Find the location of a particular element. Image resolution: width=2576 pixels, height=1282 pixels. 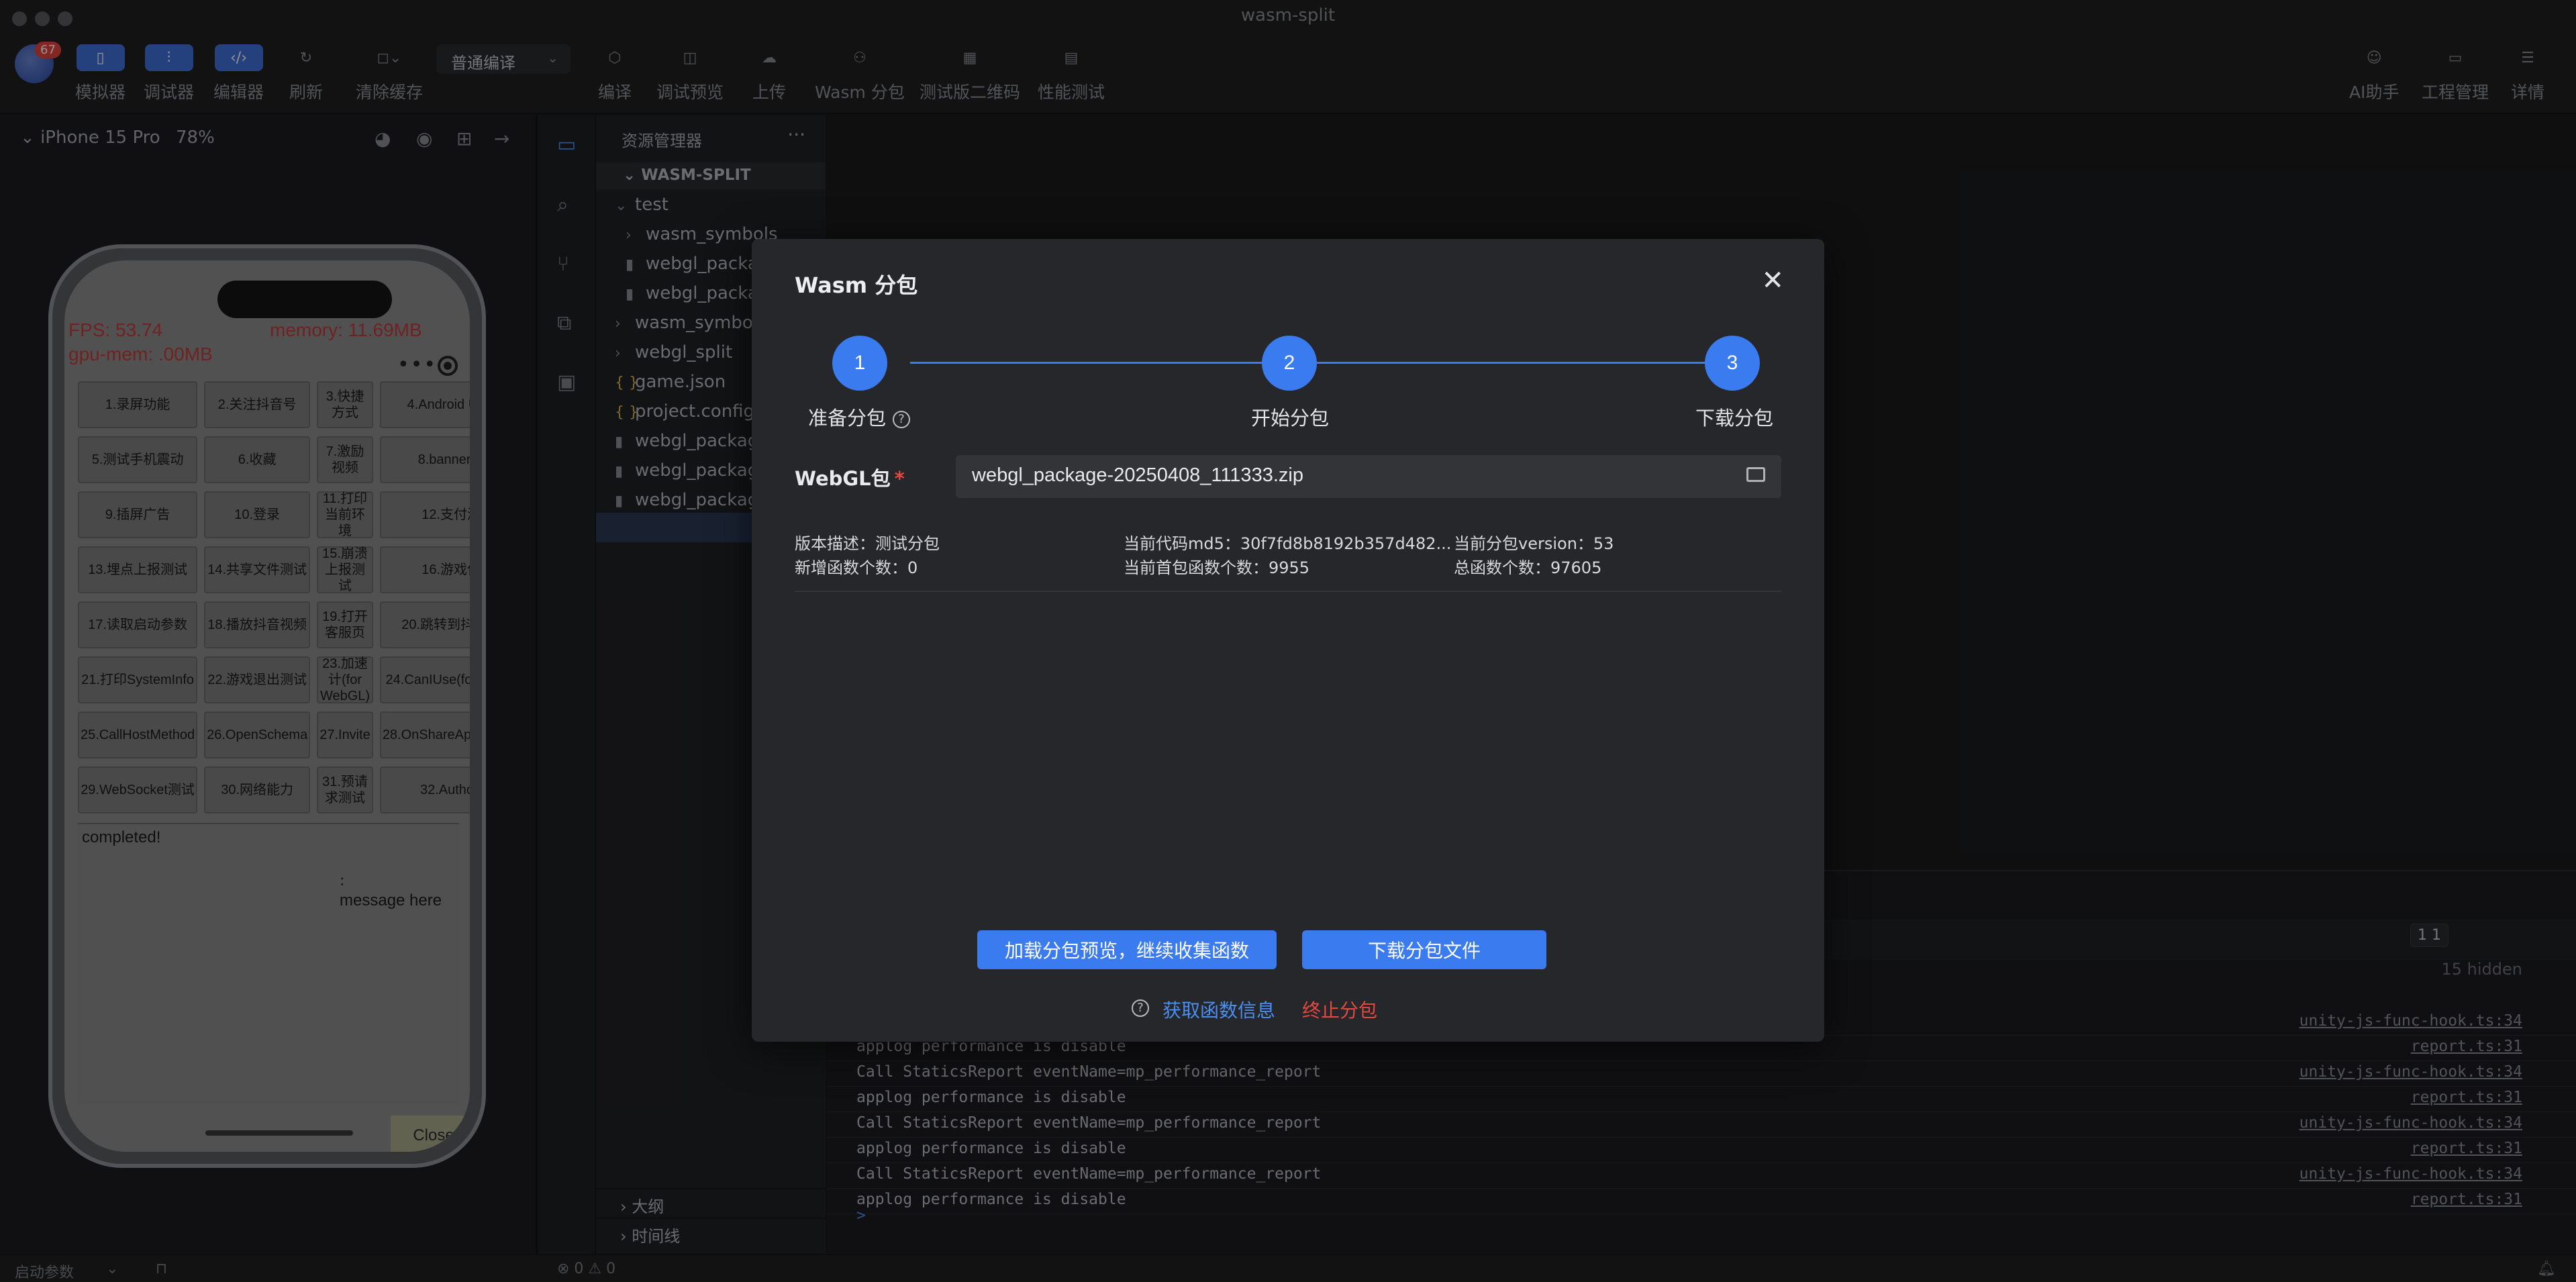

download-split-button: 下载分包文件 is located at coordinates (1424, 949).